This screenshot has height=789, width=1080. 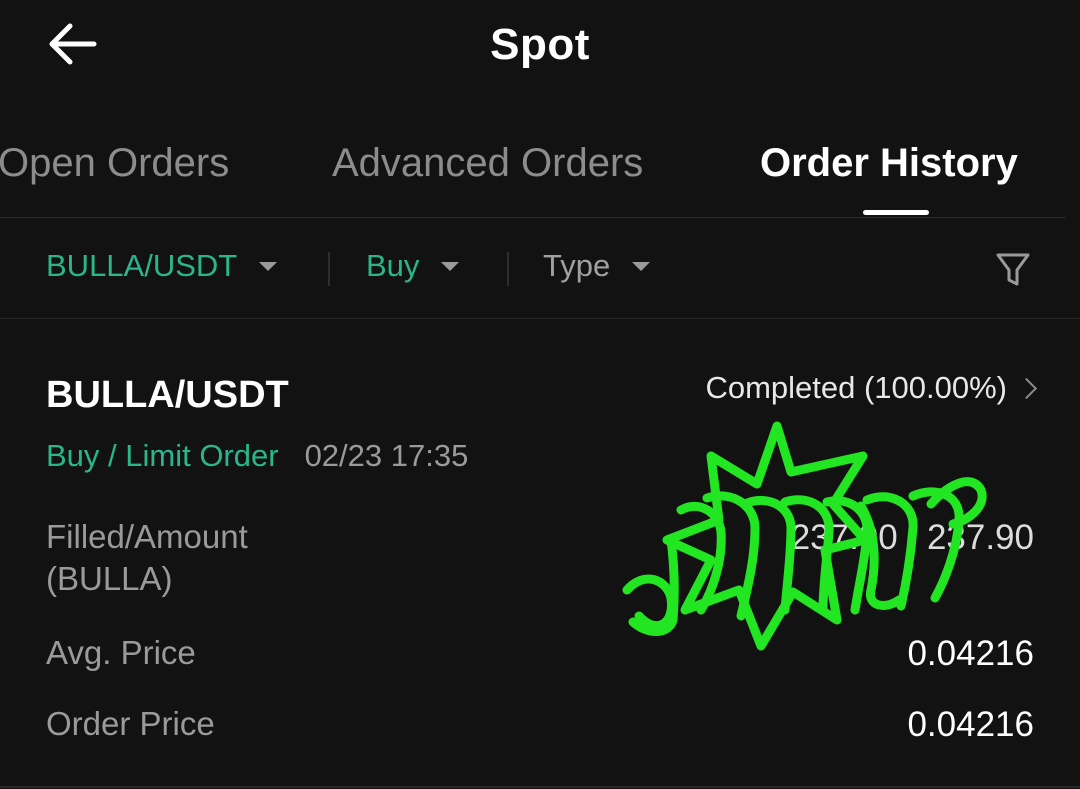 I want to click on filter-bar: BULLA/USDT Buy Type, so click(x=540, y=272).